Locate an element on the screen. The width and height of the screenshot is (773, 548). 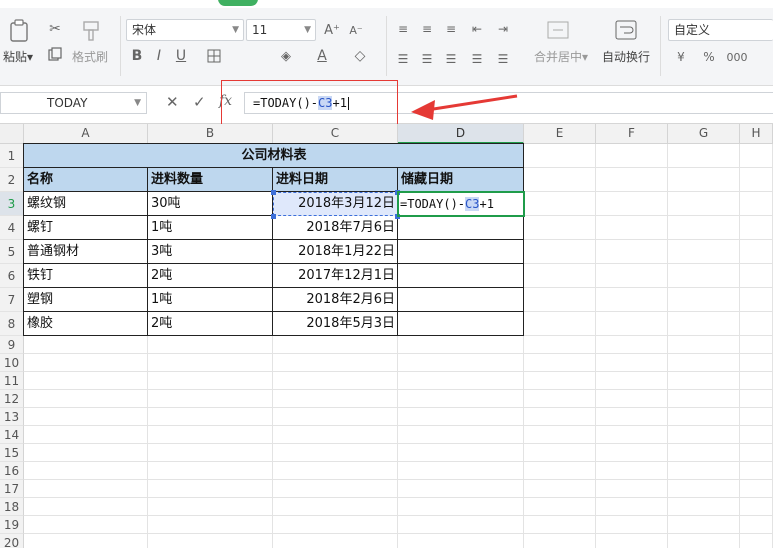
format-painter-button: 格式刷 is located at coordinates (90, 56).